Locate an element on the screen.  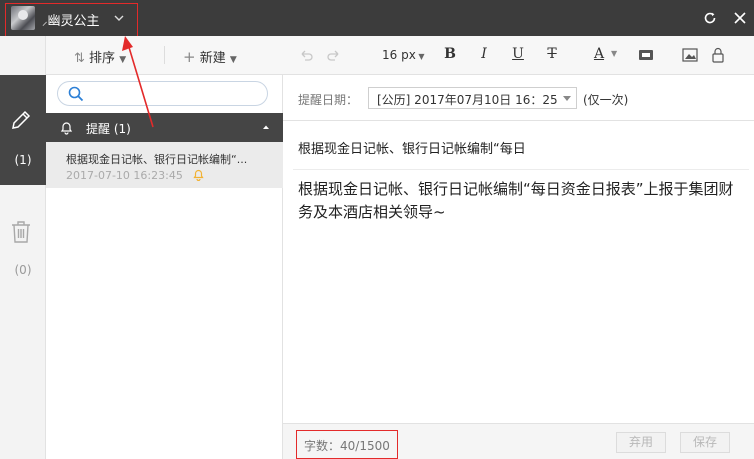
trash-count: (0) is located at coordinates (23, 270).